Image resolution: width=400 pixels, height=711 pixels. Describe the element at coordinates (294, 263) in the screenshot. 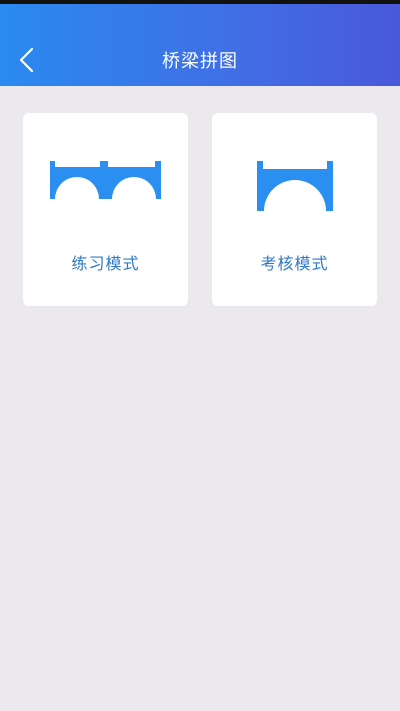

I see `exam-mode-label: 考核模式` at that location.